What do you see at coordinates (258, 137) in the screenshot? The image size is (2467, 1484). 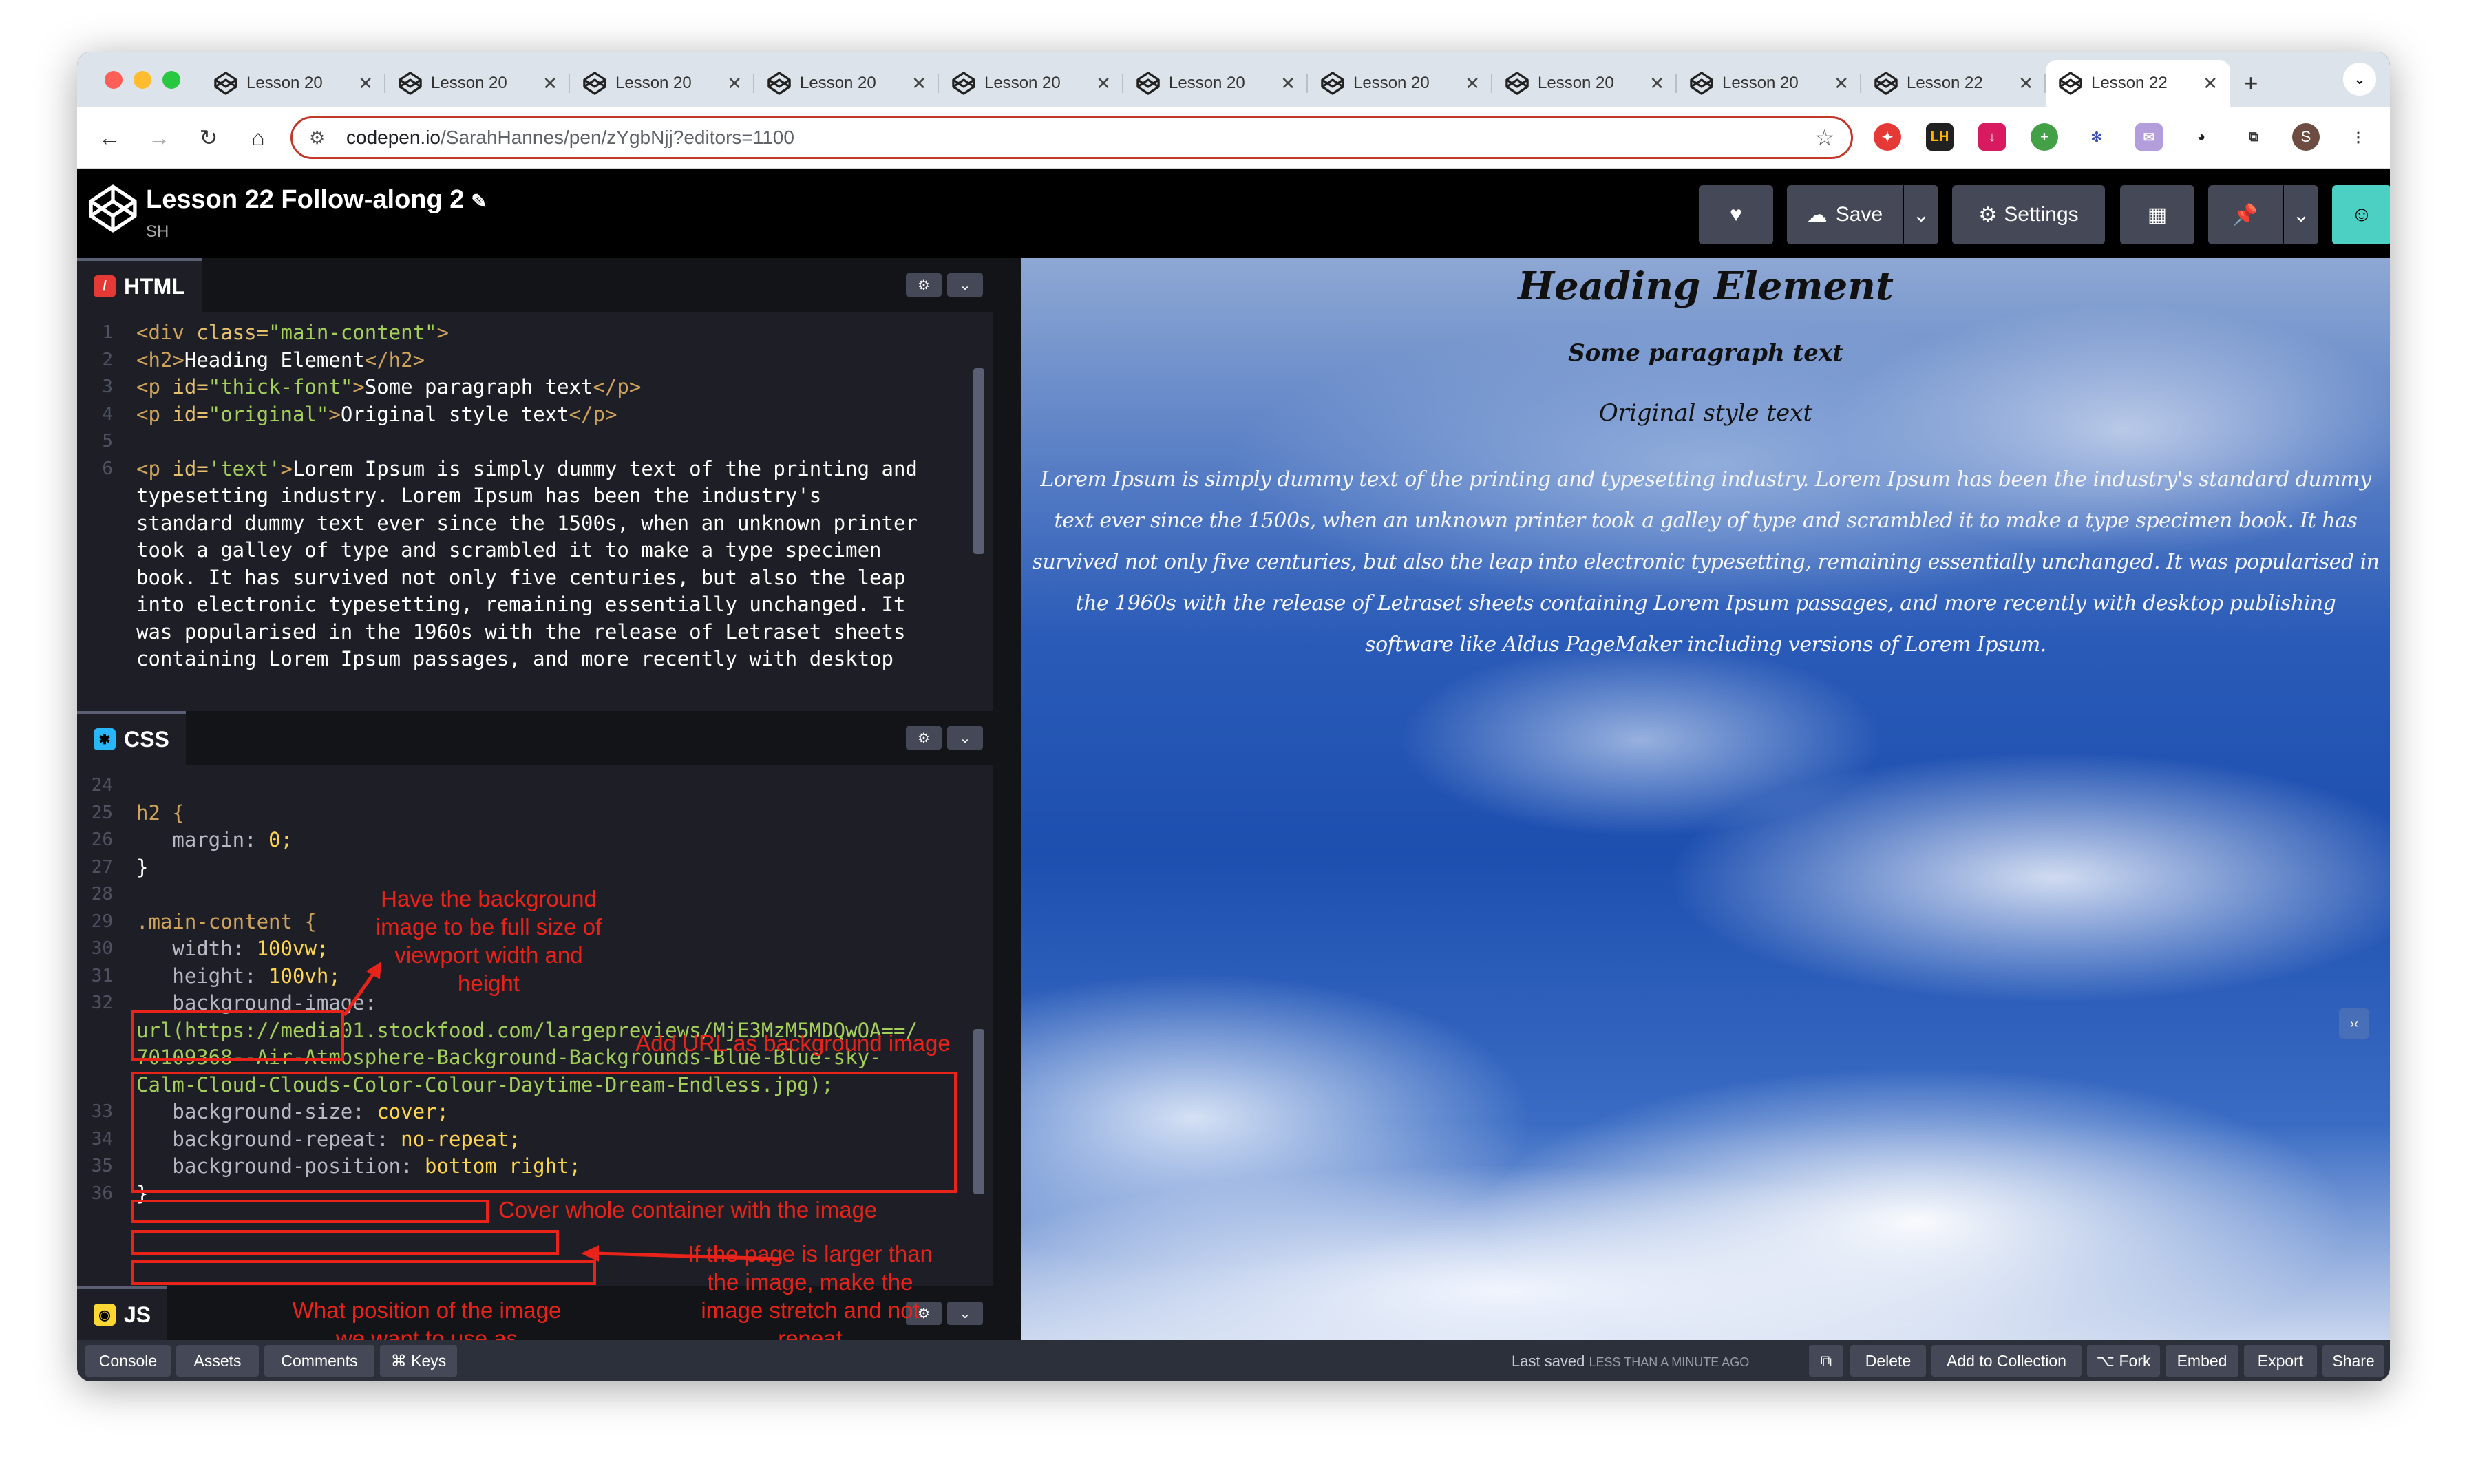 I see `home-icon: ⌂` at bounding box center [258, 137].